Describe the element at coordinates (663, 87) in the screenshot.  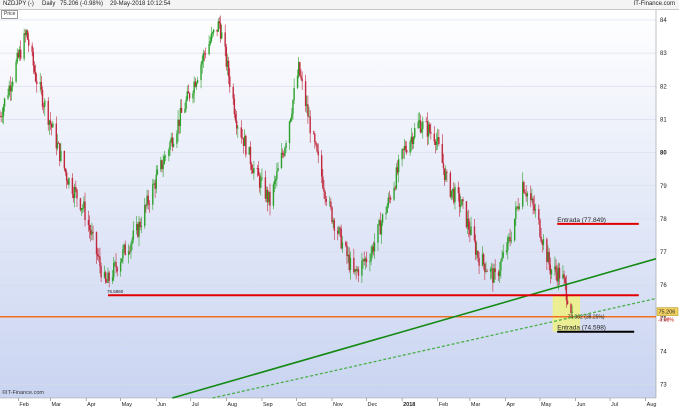
I see `y-tick-label: 82` at that location.